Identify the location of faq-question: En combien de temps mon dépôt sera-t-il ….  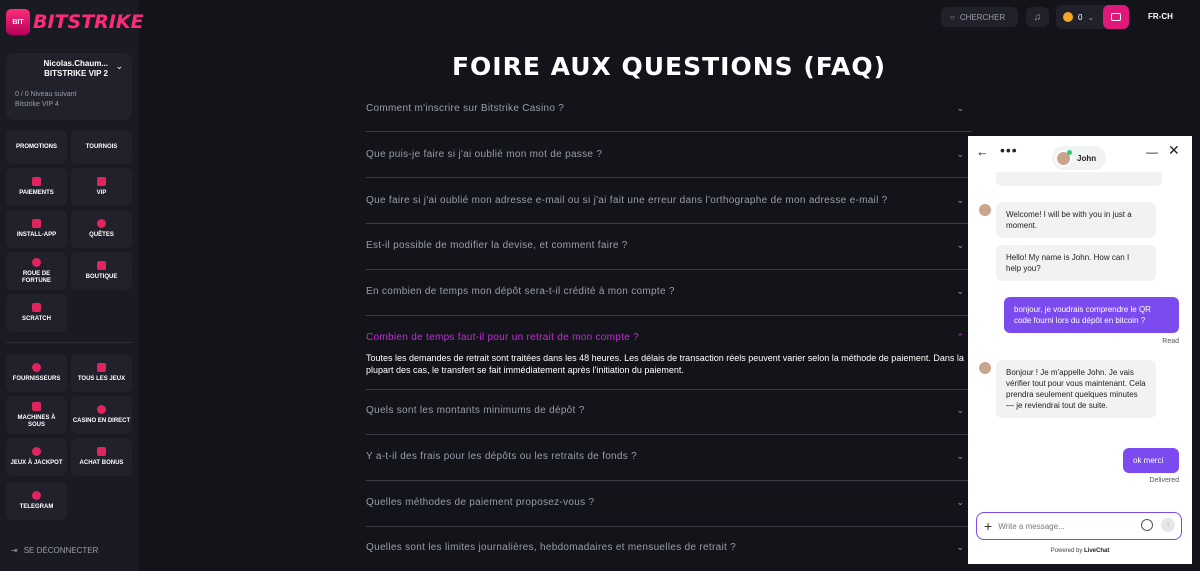
(669, 291).